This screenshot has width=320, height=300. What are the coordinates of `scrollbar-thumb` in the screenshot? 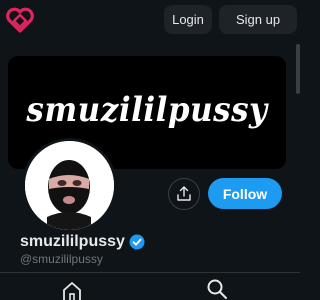 It's located at (298, 69).